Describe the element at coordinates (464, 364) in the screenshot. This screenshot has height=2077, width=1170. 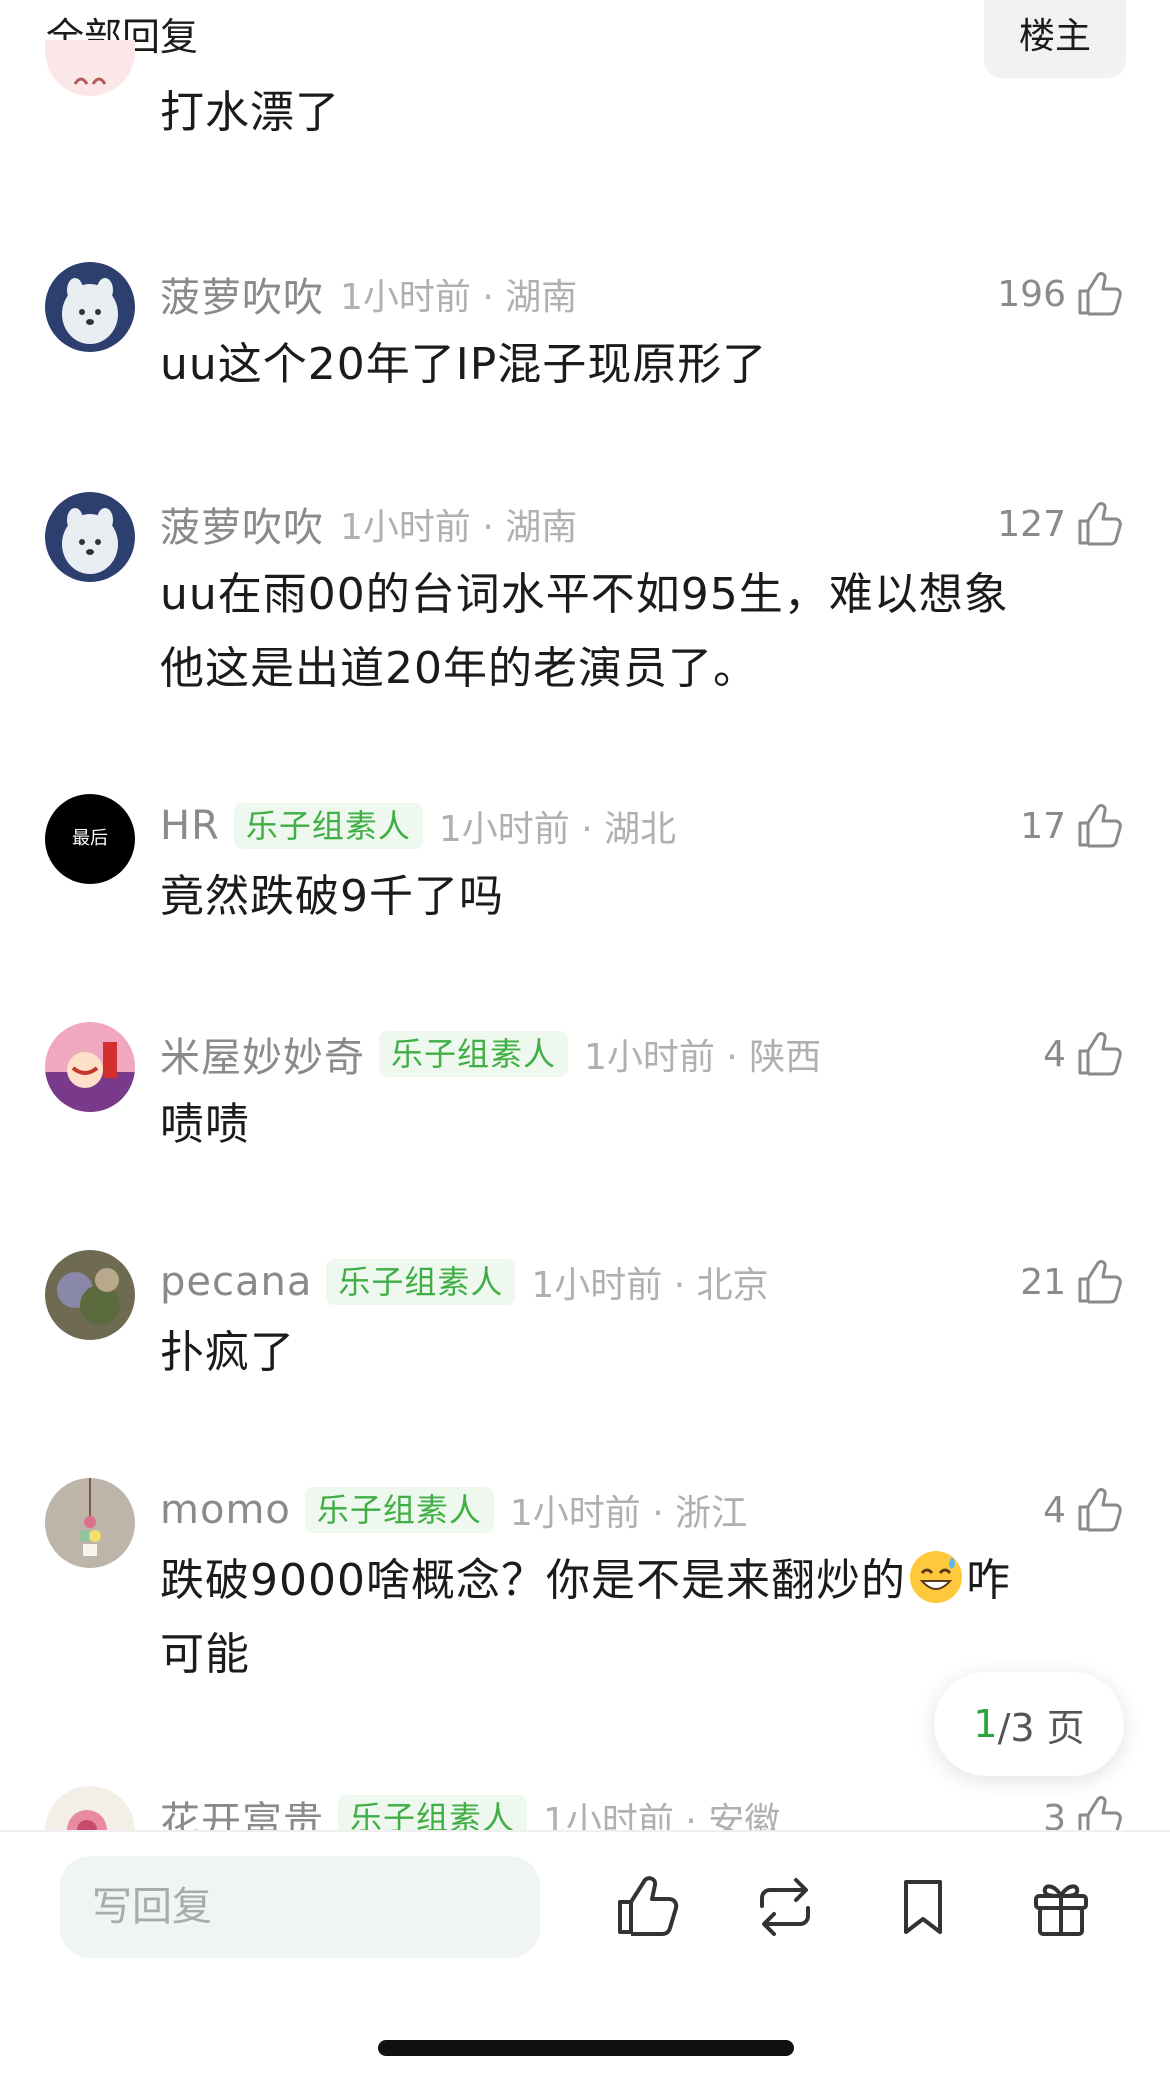
I see `comment-text: uu这个20年了IP混子现原形了` at that location.